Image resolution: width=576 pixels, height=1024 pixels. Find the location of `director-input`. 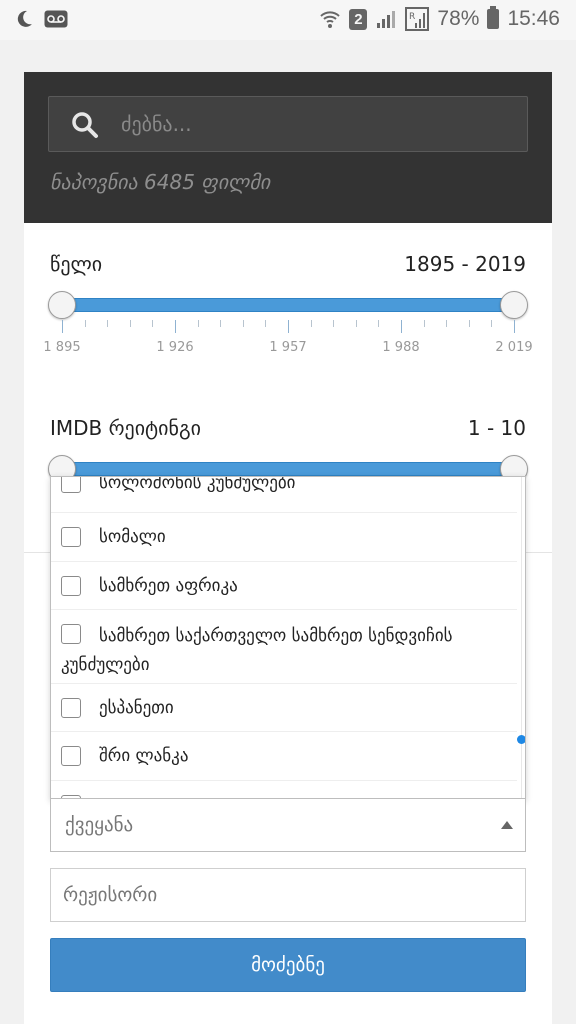

director-input is located at coordinates (288, 895).